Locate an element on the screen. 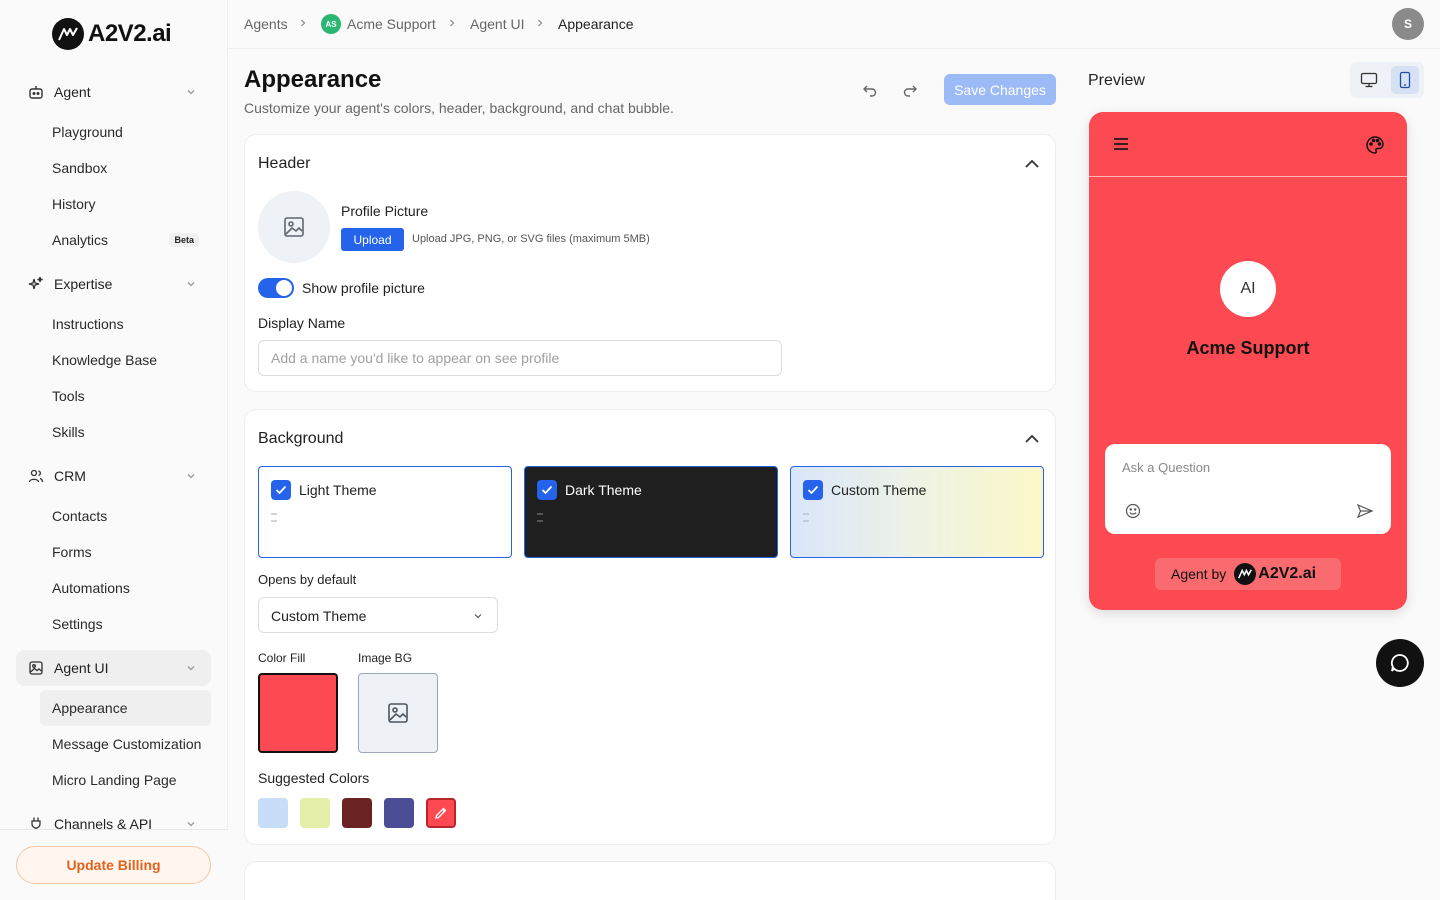 The width and height of the screenshot is (1440, 900). nav-item-instructions: Instructions is located at coordinates (125, 324).